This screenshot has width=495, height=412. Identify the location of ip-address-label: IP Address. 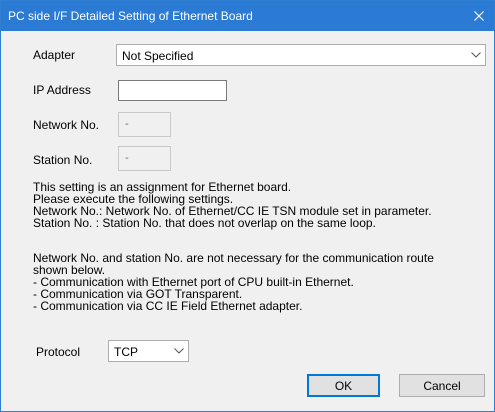
(62, 90).